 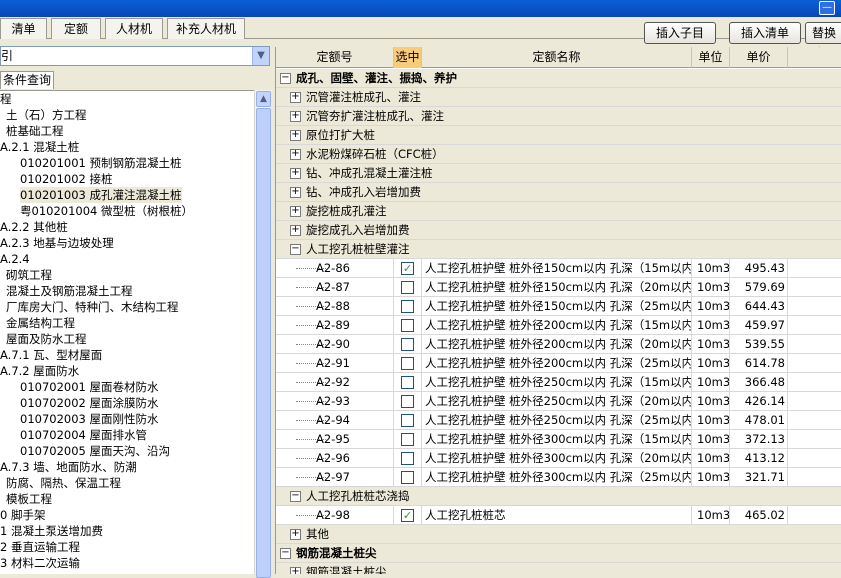 I want to click on group-row: + 旋挖成孔入岩增加费, so click(x=558, y=230).